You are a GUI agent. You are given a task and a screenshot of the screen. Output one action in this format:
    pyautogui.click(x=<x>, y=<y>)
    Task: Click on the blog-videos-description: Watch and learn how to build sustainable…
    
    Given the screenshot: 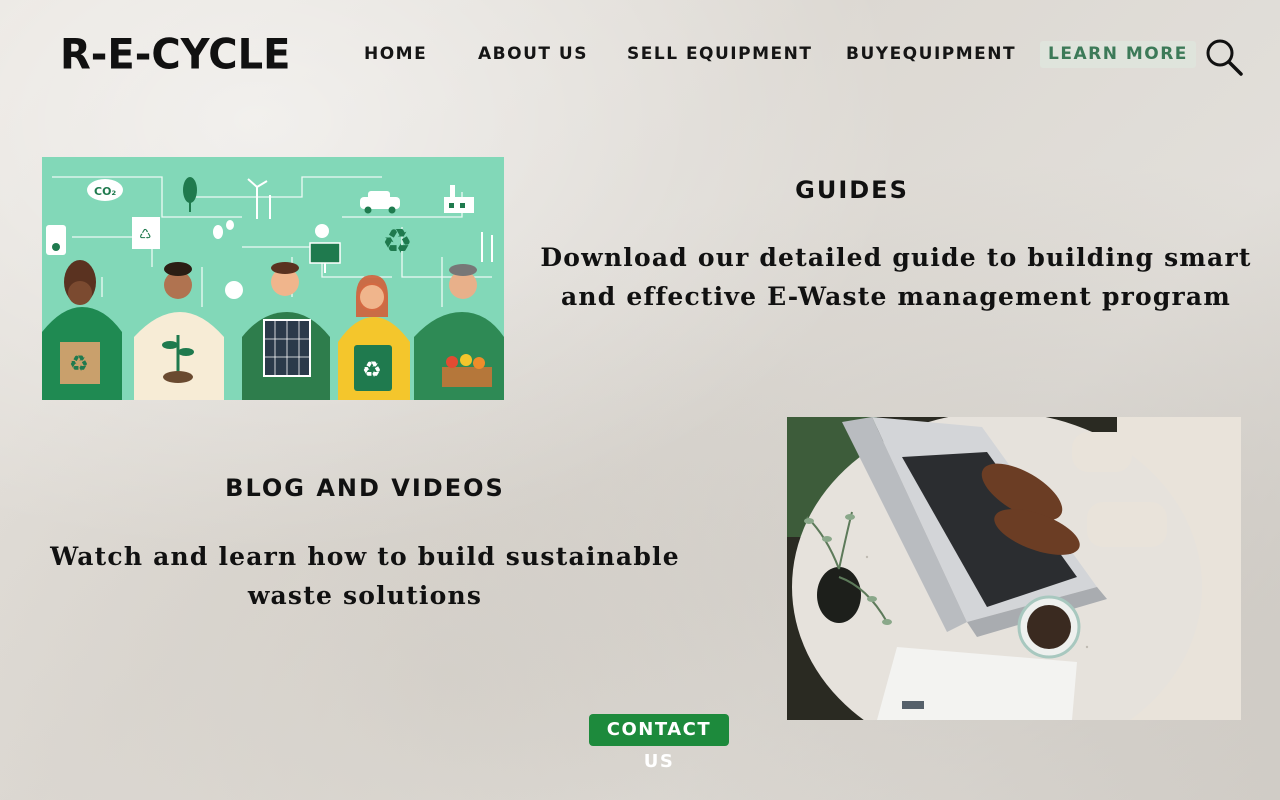 What is the action you would take?
    pyautogui.click(x=365, y=576)
    